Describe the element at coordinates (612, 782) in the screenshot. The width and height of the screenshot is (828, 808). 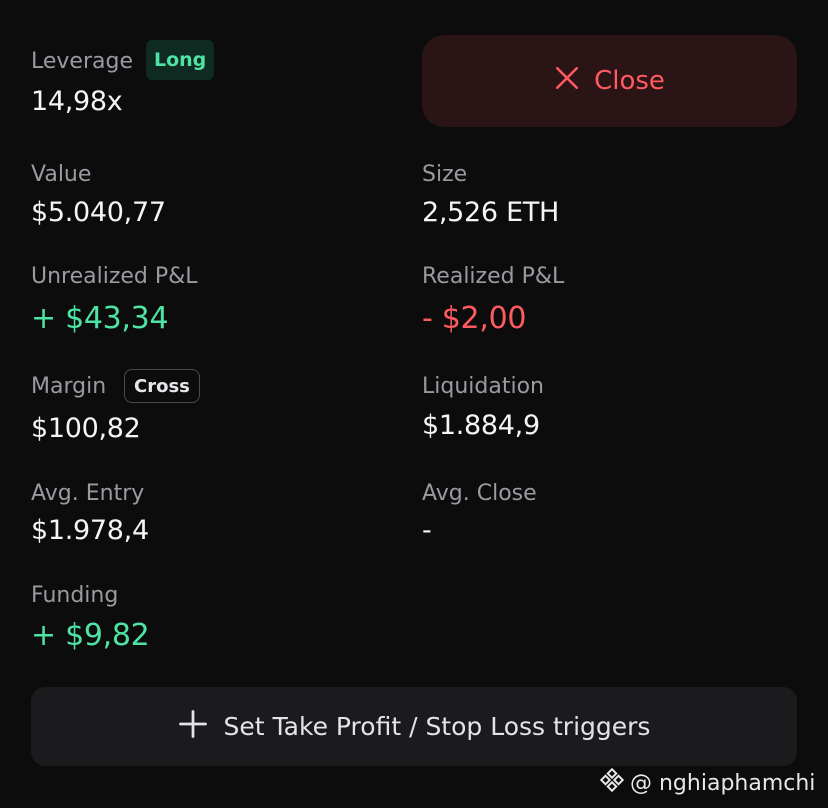
I see `binance-logo-icon` at that location.